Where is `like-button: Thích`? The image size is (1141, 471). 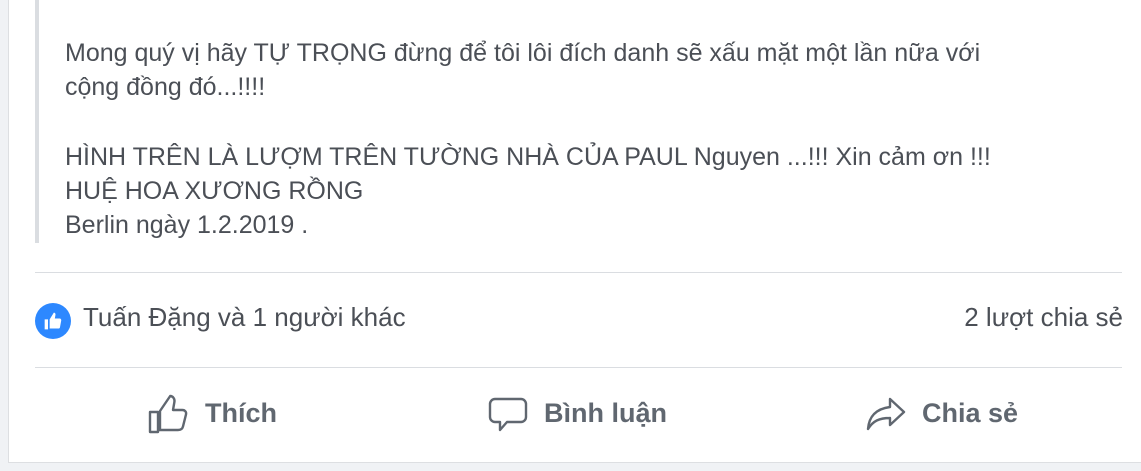
like-button: Thích is located at coordinates (212, 413).